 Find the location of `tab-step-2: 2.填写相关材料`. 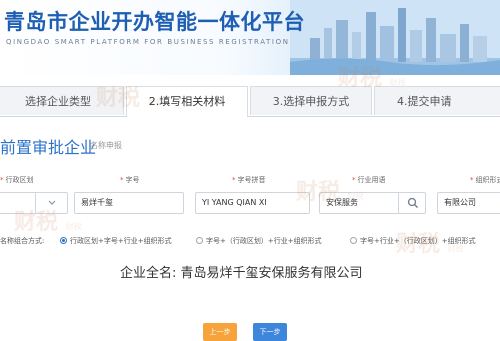

tab-step-2: 2.填写相关材料 is located at coordinates (187, 101).